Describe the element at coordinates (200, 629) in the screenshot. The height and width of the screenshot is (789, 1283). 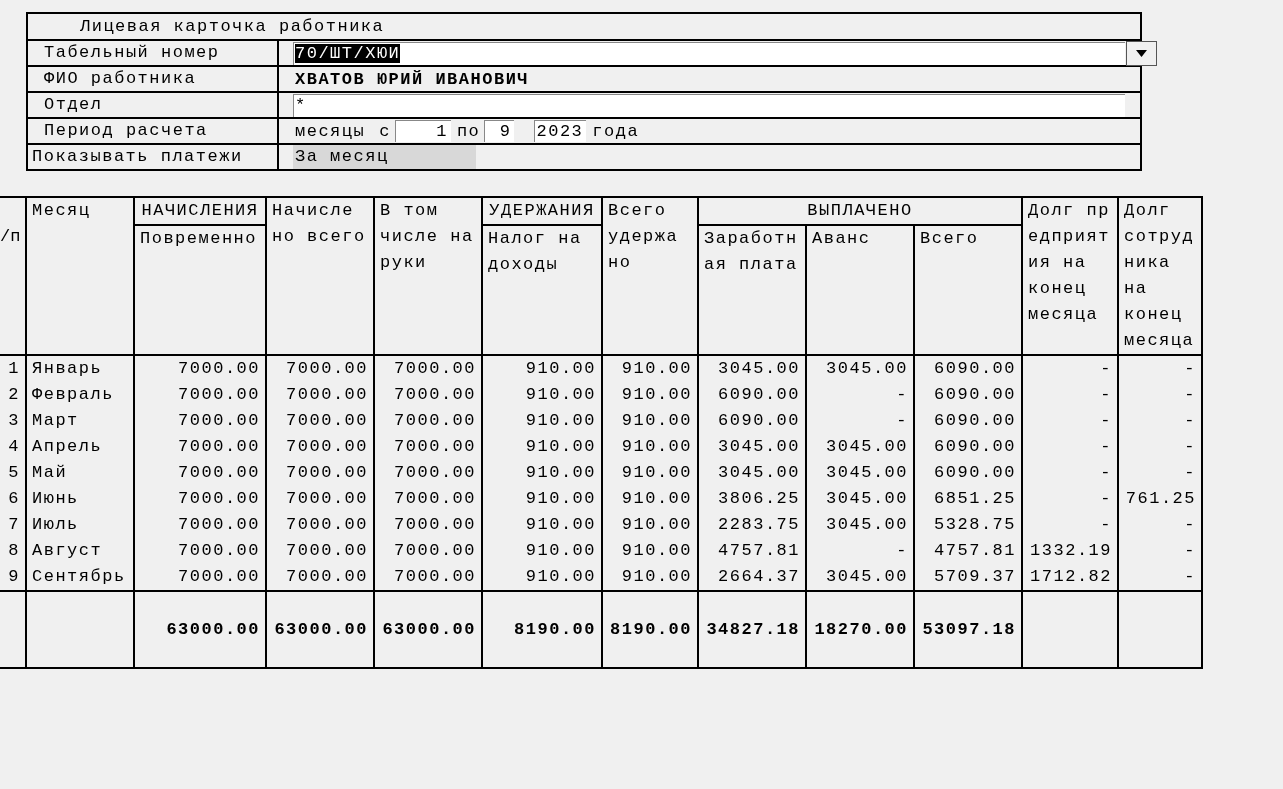
I see `total-cell: 63000.00` at that location.